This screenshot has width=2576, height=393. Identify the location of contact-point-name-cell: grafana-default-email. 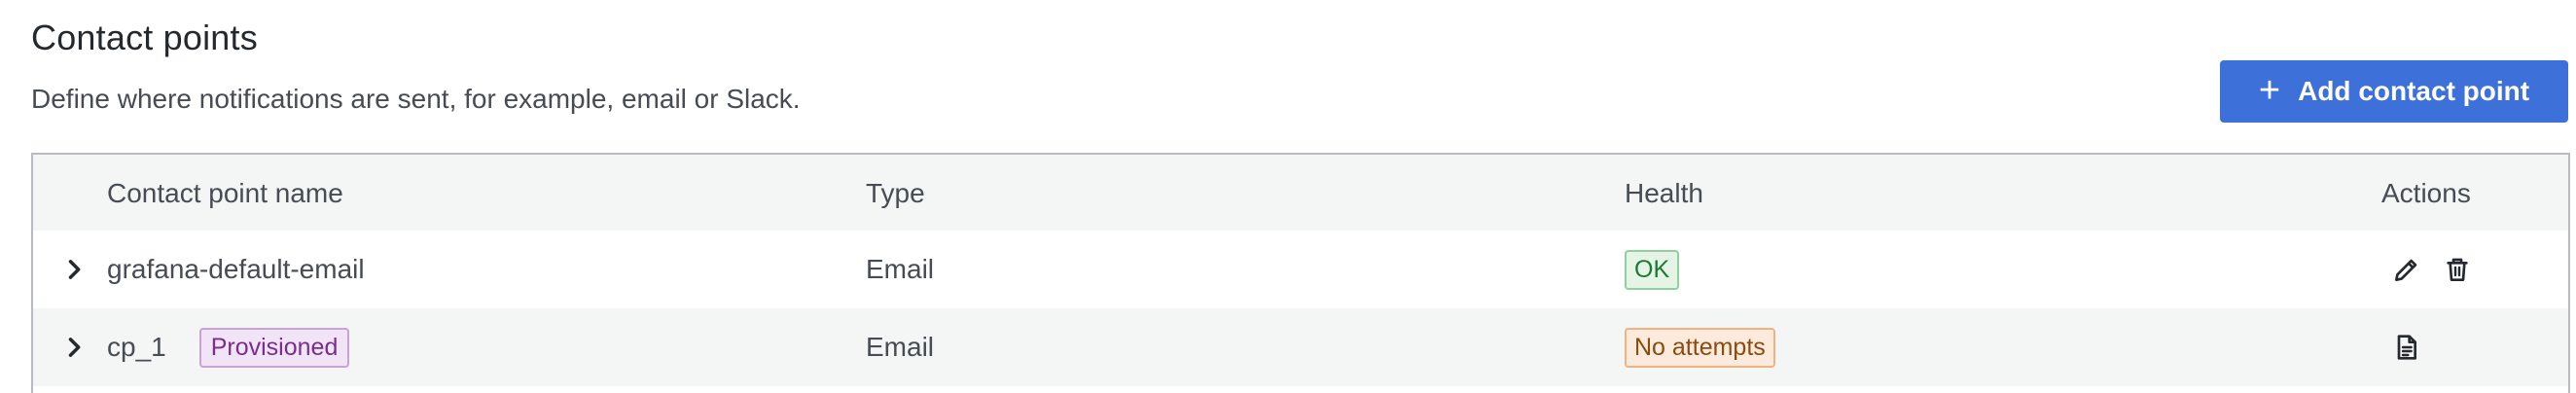
(236, 269).